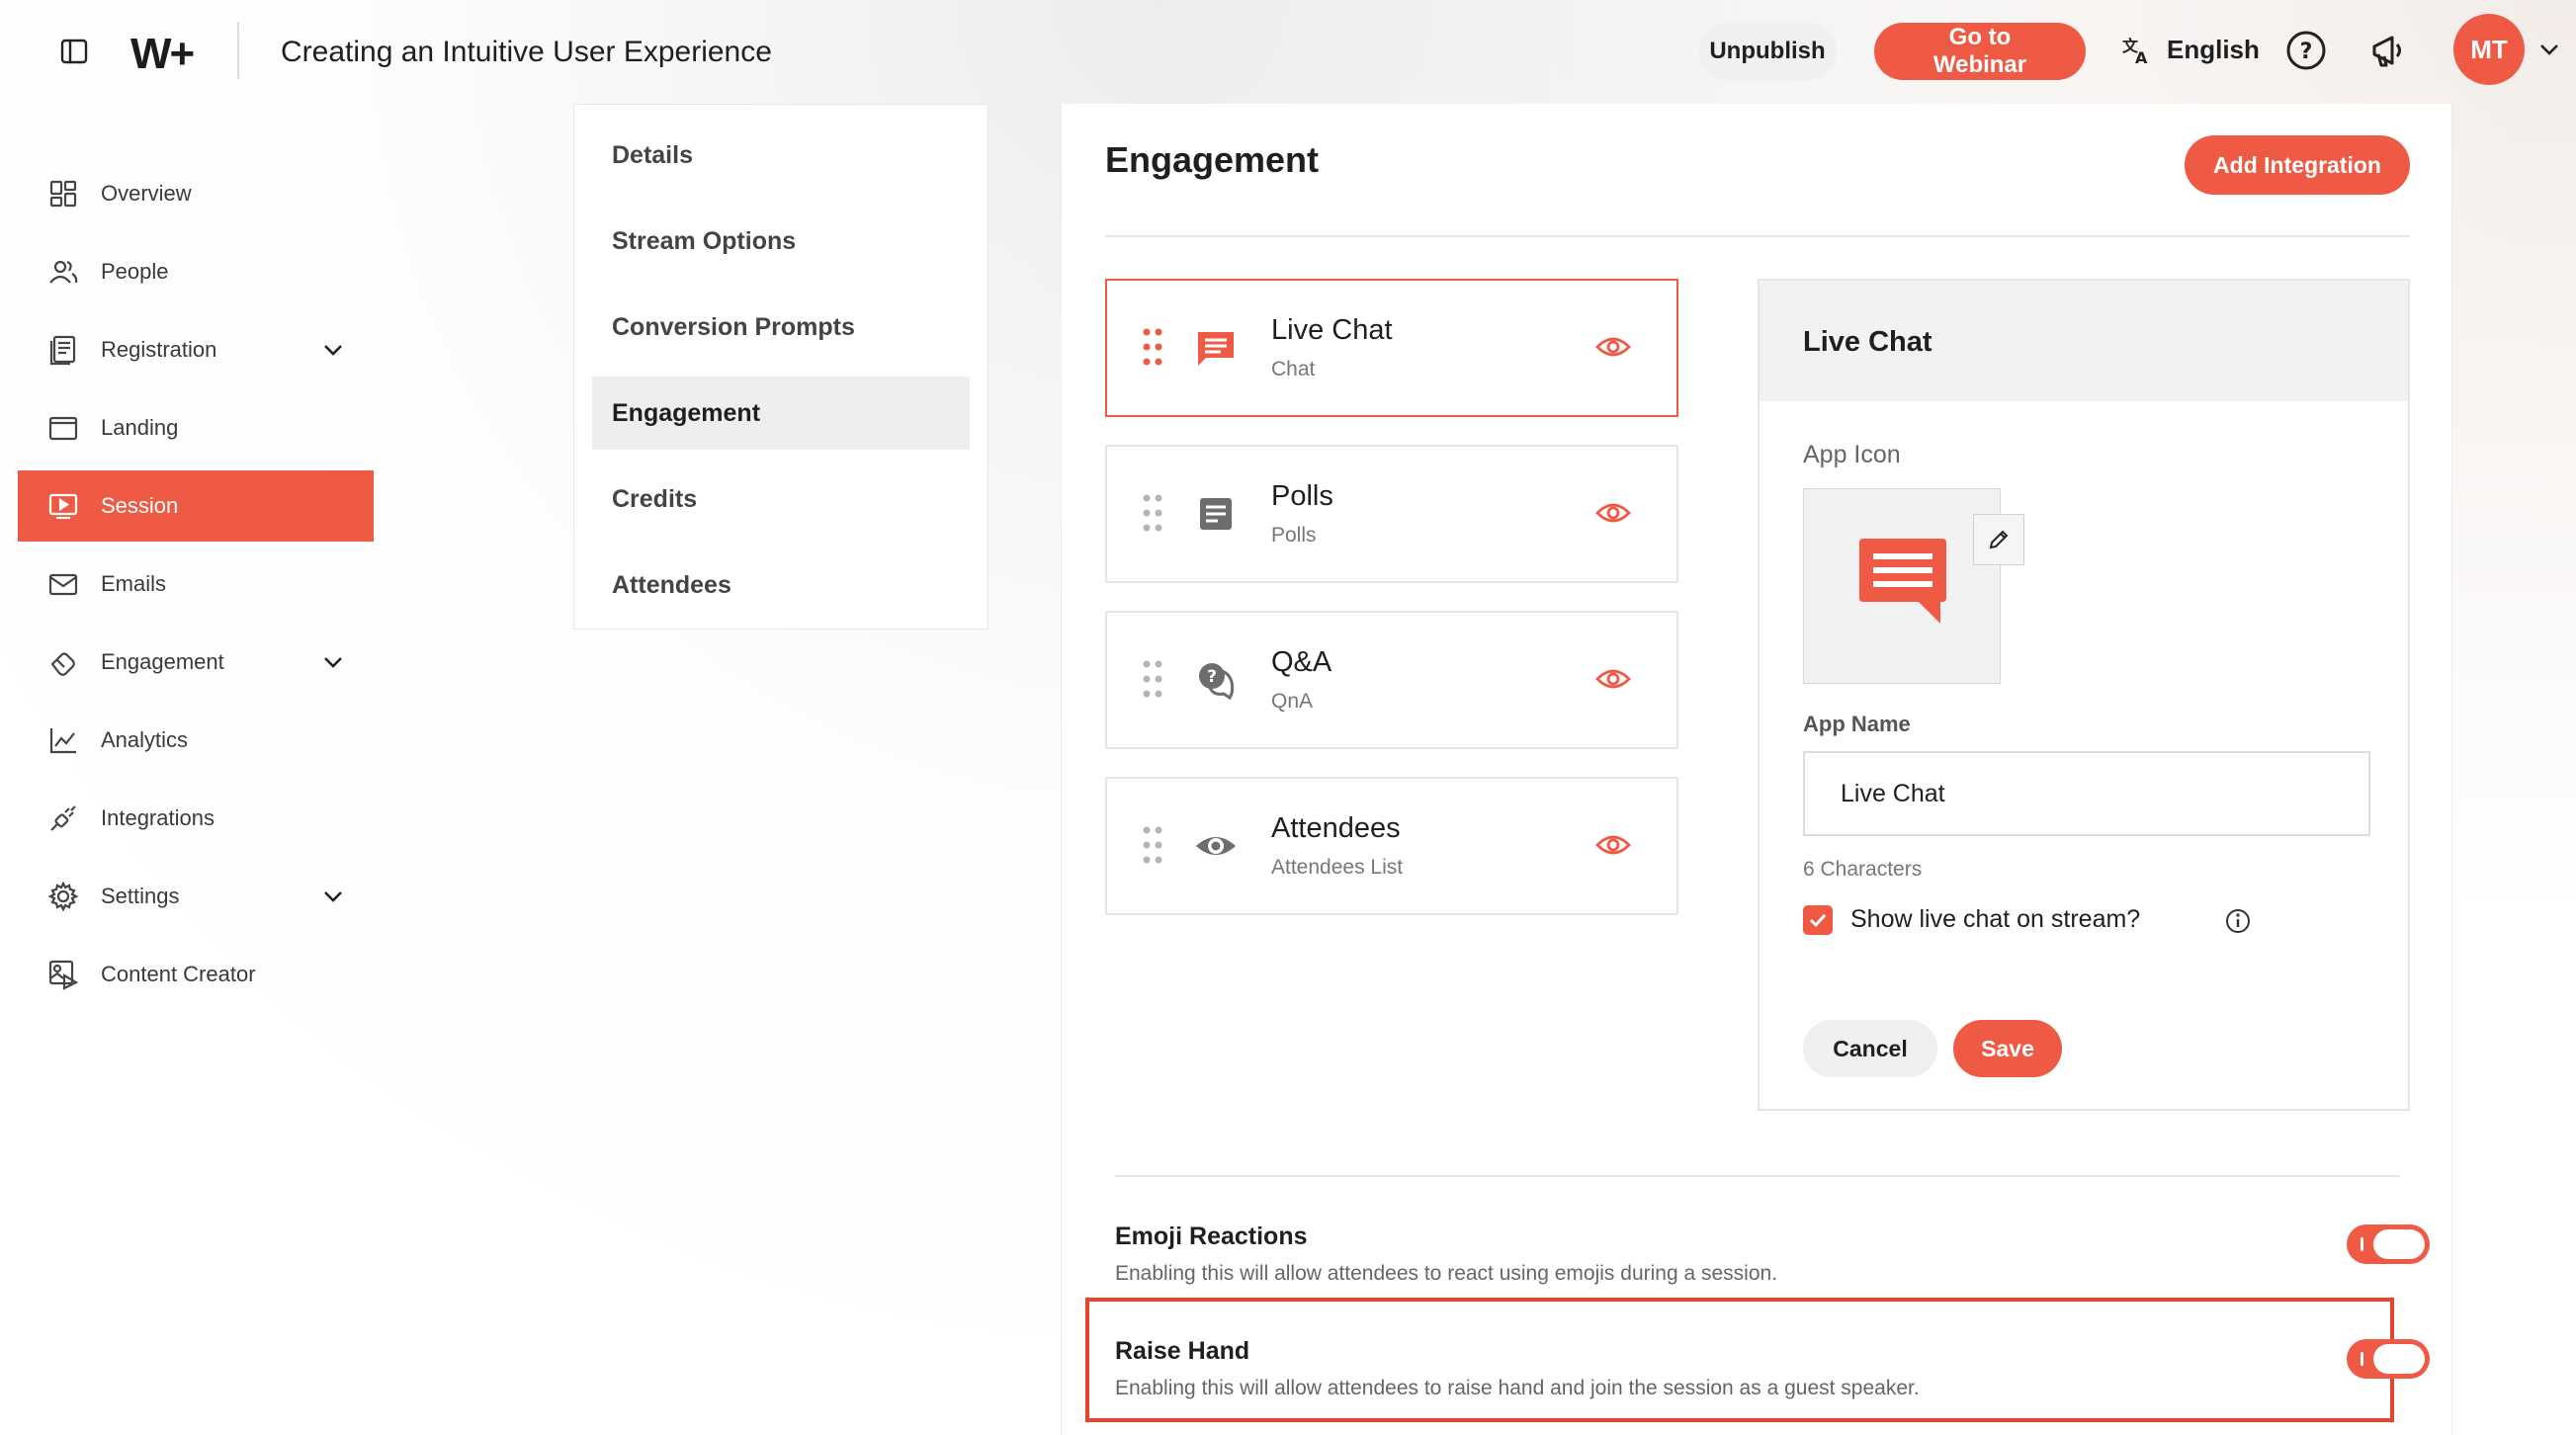 This screenshot has width=2576, height=1435. I want to click on question-bubble-icon: ?, so click(1217, 682).